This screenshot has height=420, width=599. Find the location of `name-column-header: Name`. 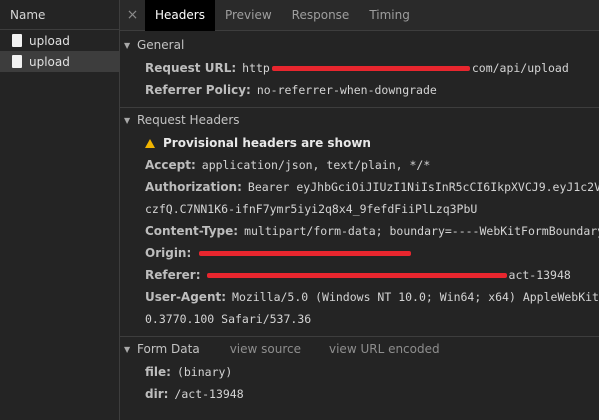

name-column-header: Name is located at coordinates (59, 15).